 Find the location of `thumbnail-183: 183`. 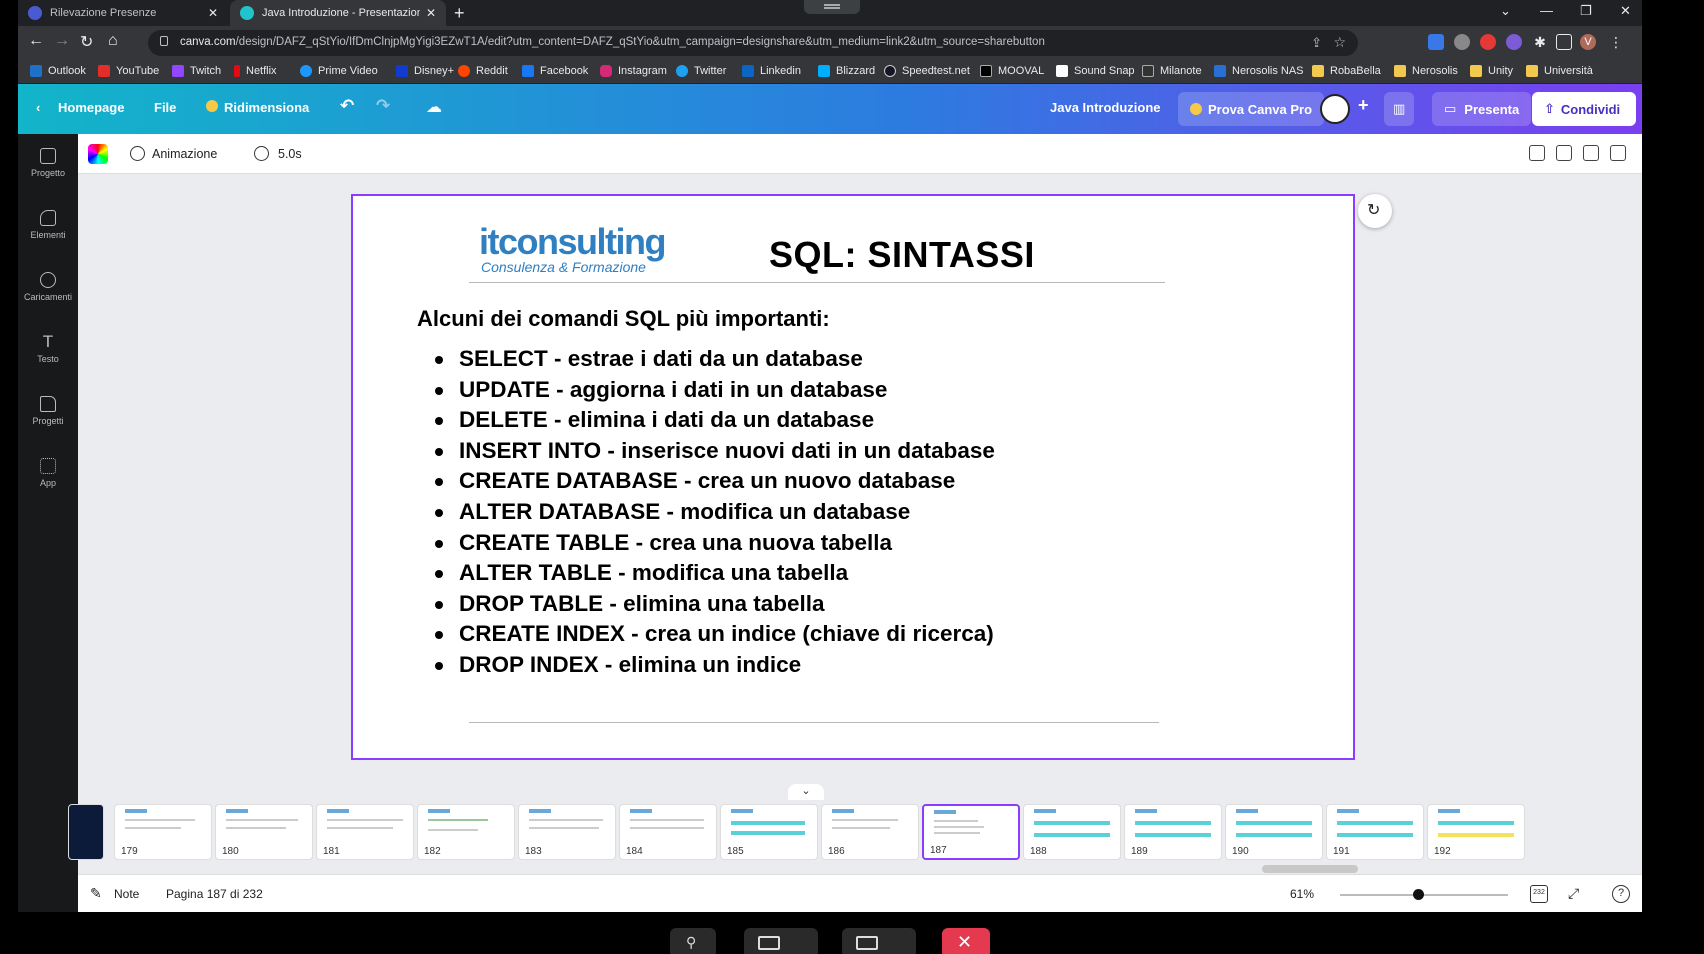

thumbnail-183: 183 is located at coordinates (567, 832).